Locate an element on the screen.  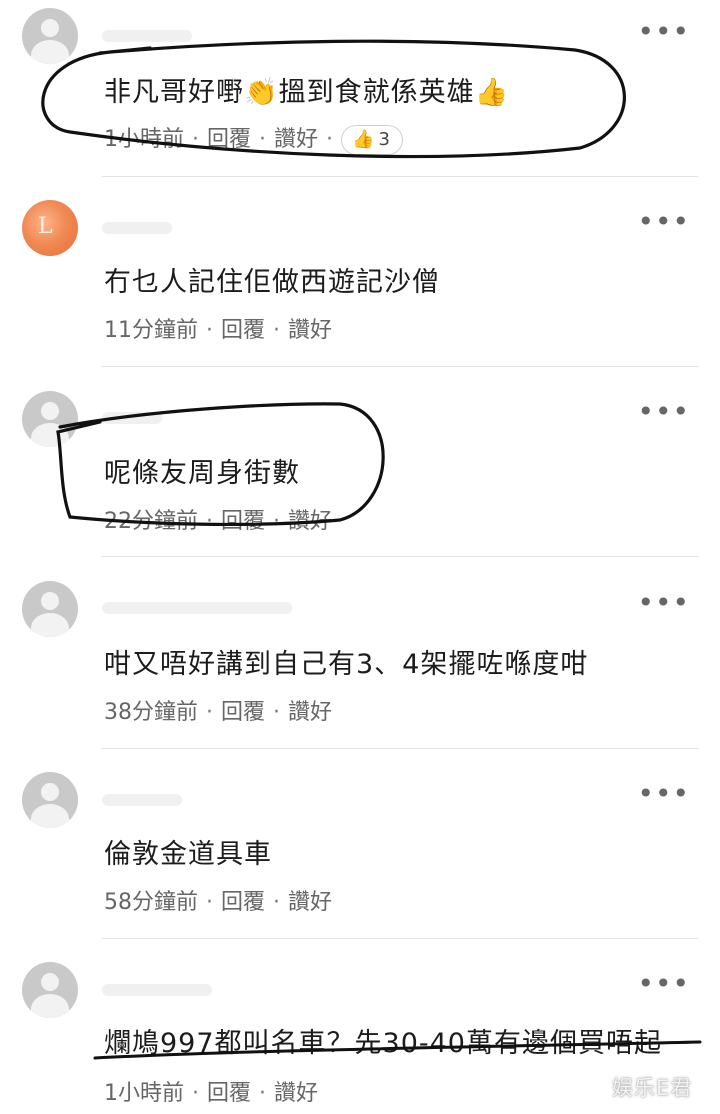
avatar-letter: L is located at coordinates (45, 226).